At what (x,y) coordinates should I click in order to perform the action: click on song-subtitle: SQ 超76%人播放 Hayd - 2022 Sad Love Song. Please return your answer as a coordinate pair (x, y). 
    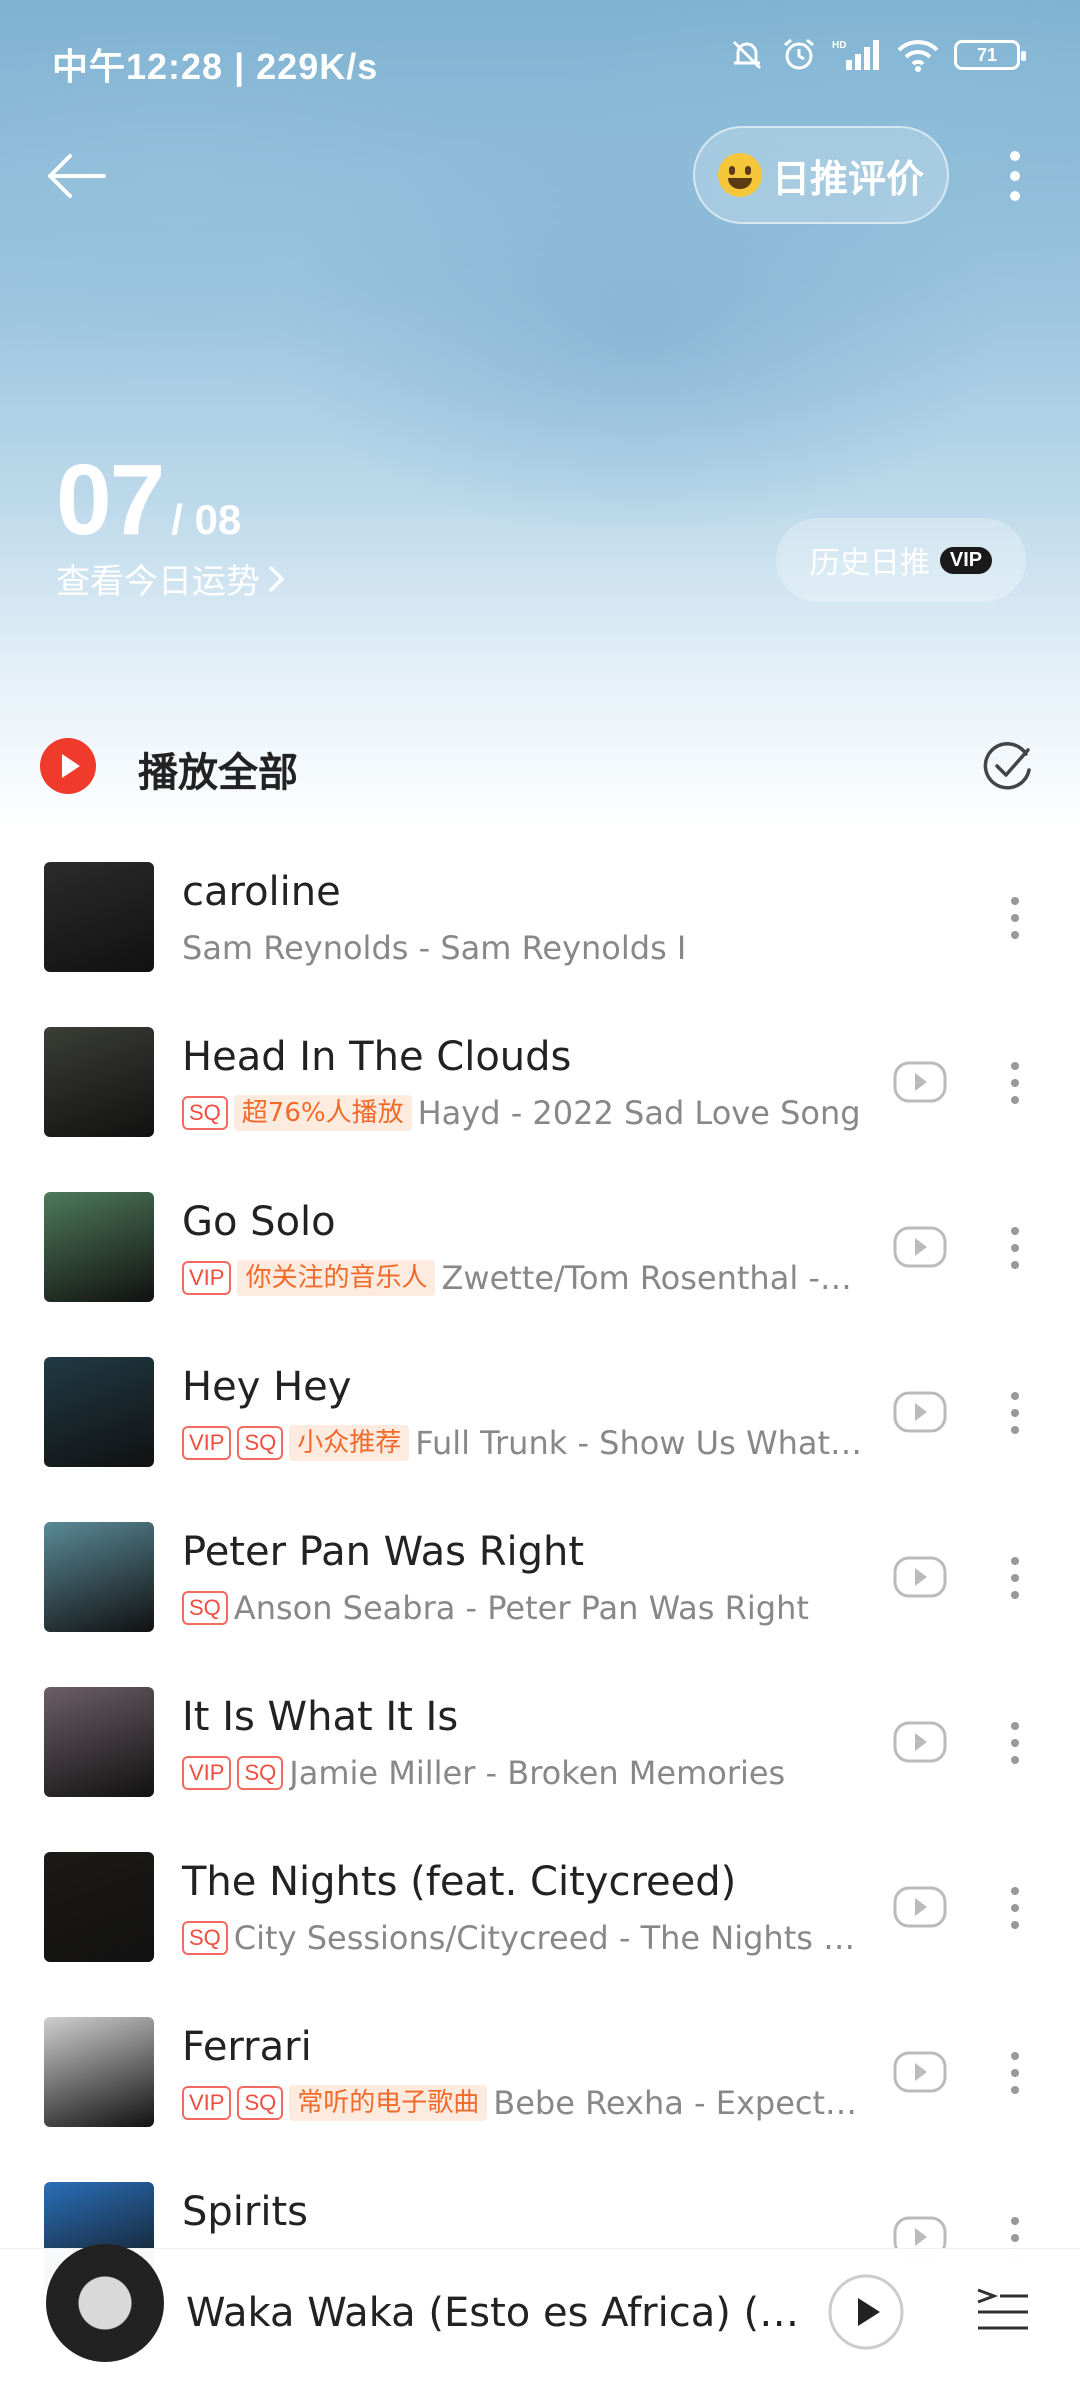
    Looking at the image, I should click on (521, 1113).